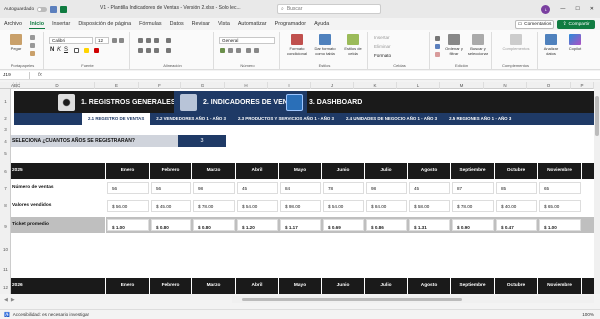  What do you see at coordinates (58, 225) in the screenshot?
I see `row-label: Ticket promedio` at bounding box center [58, 225].